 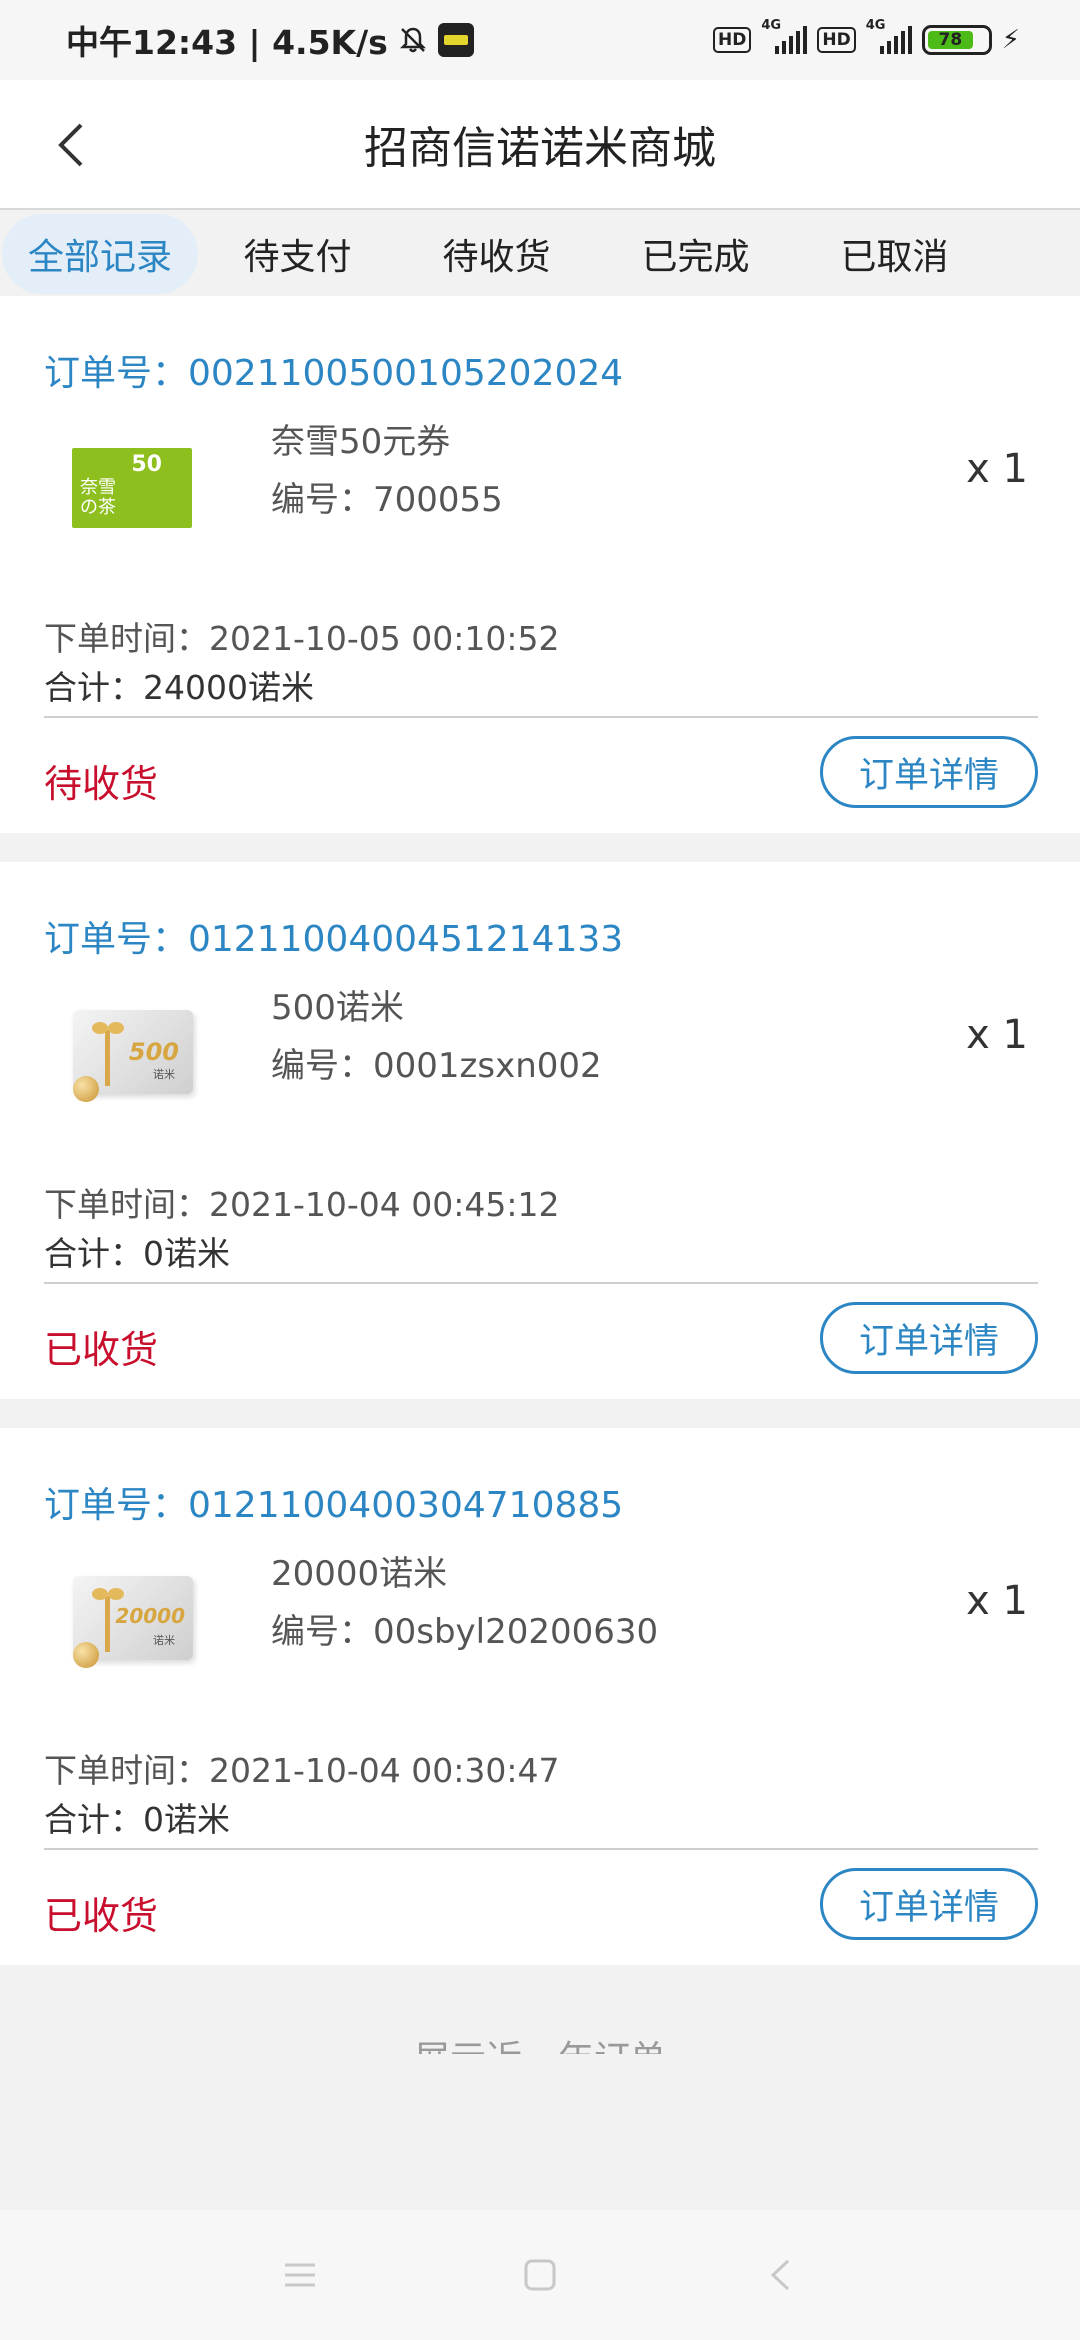 What do you see at coordinates (179, 687) in the screenshot?
I see `order-total: 合计：24000诺米` at bounding box center [179, 687].